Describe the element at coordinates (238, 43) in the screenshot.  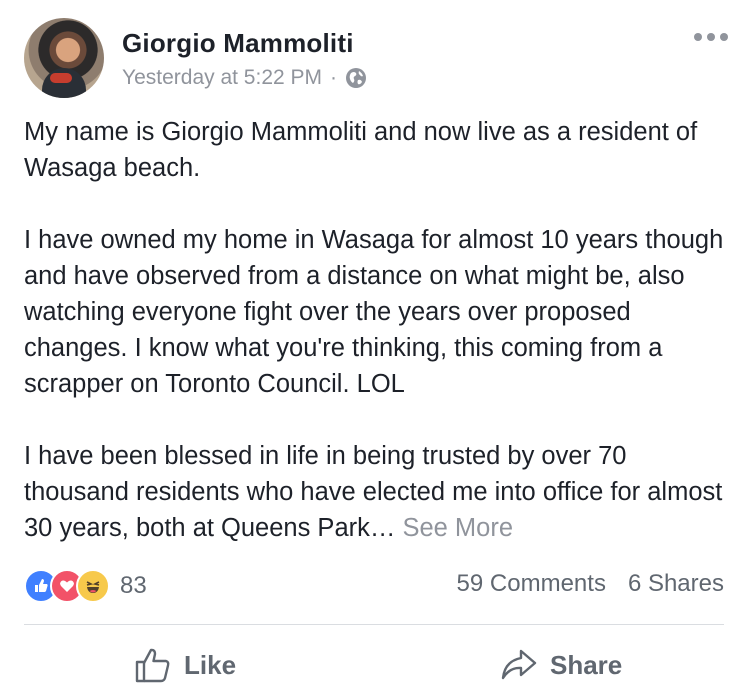
I see `author-name: Giorgio Mammoliti` at that location.